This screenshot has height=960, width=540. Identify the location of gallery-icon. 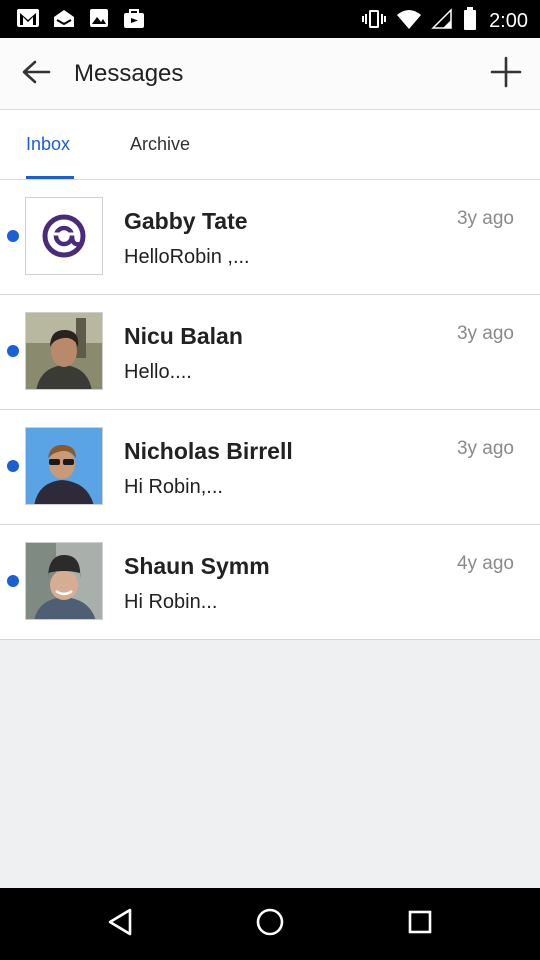
(99, 20).